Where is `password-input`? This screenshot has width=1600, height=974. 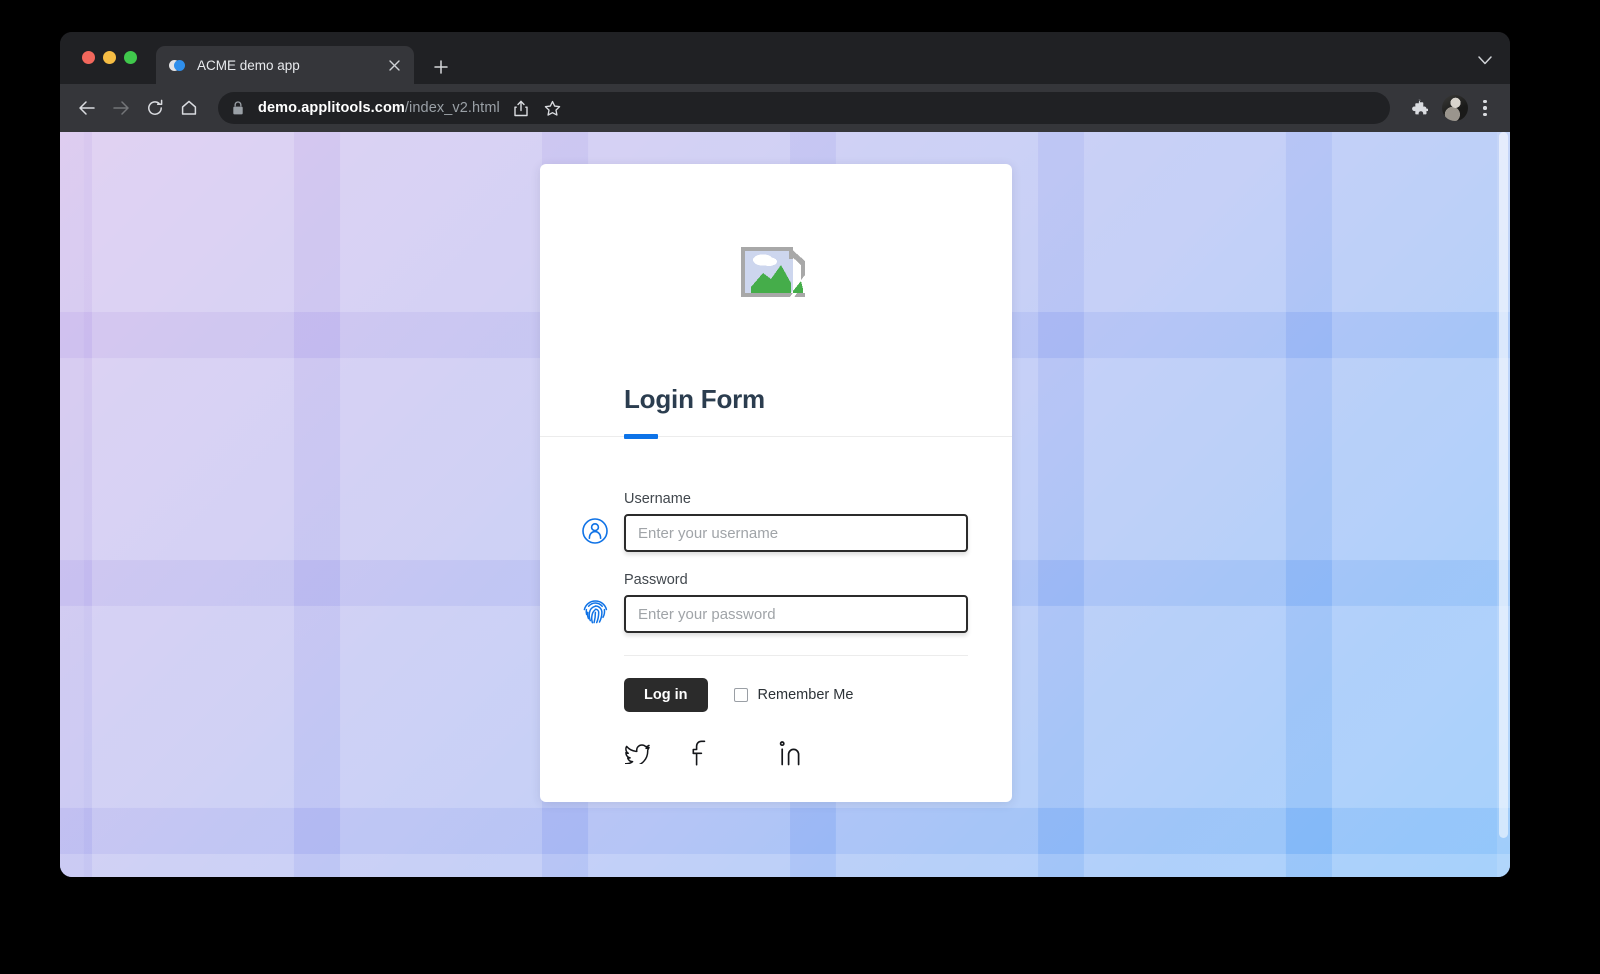
password-input is located at coordinates (796, 614).